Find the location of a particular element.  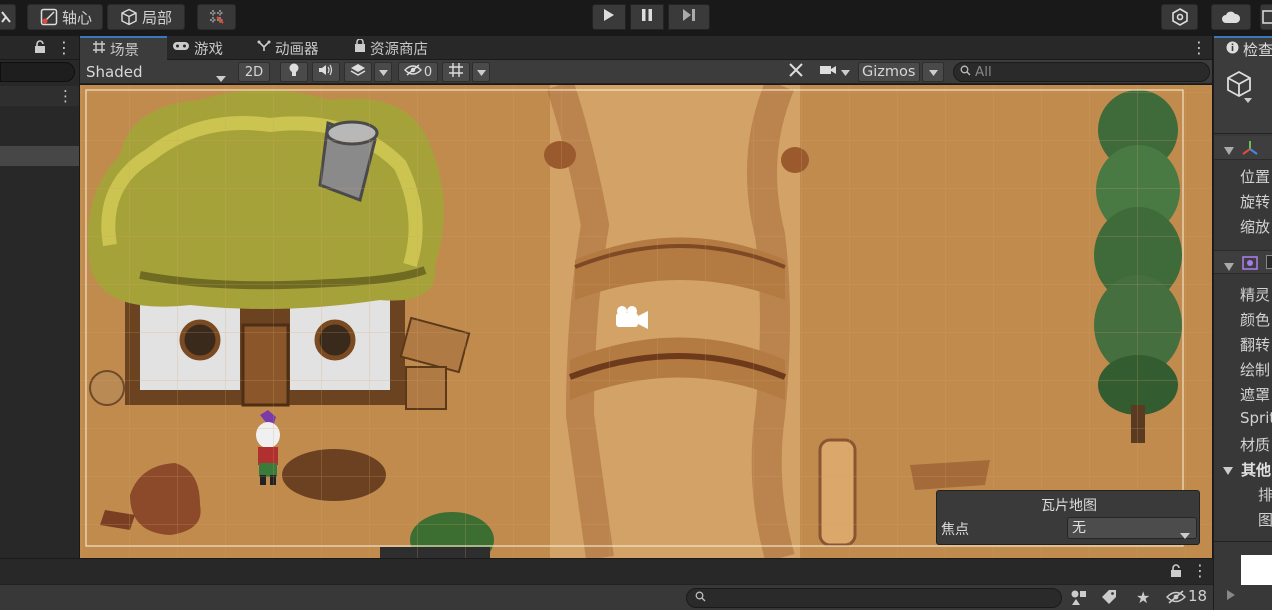

audio-toggle-button is located at coordinates (326, 72).